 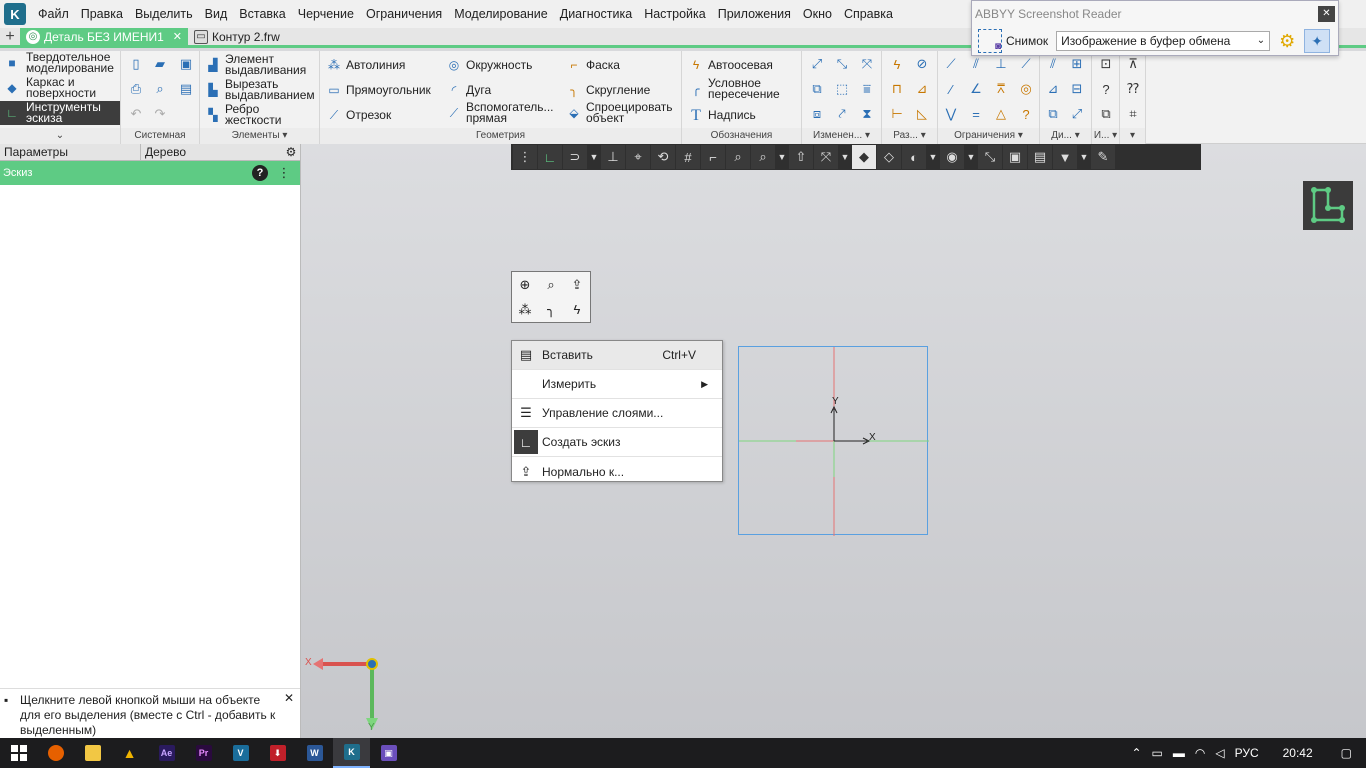 What do you see at coordinates (864, 157) in the screenshot?
I see `shaded-view-icon: ◆` at bounding box center [864, 157].